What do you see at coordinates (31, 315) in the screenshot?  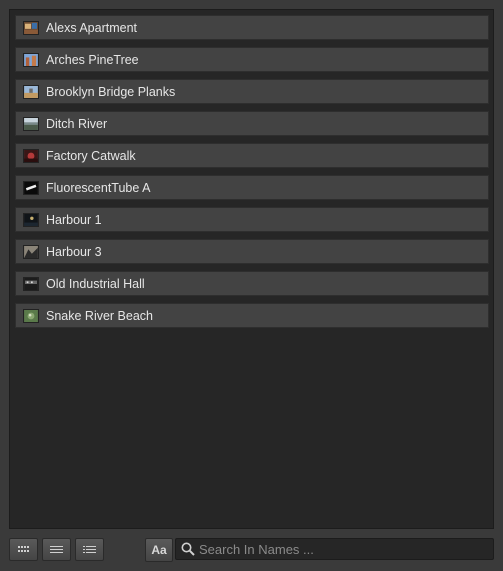 I see `beach-thumbnail-icon` at bounding box center [31, 315].